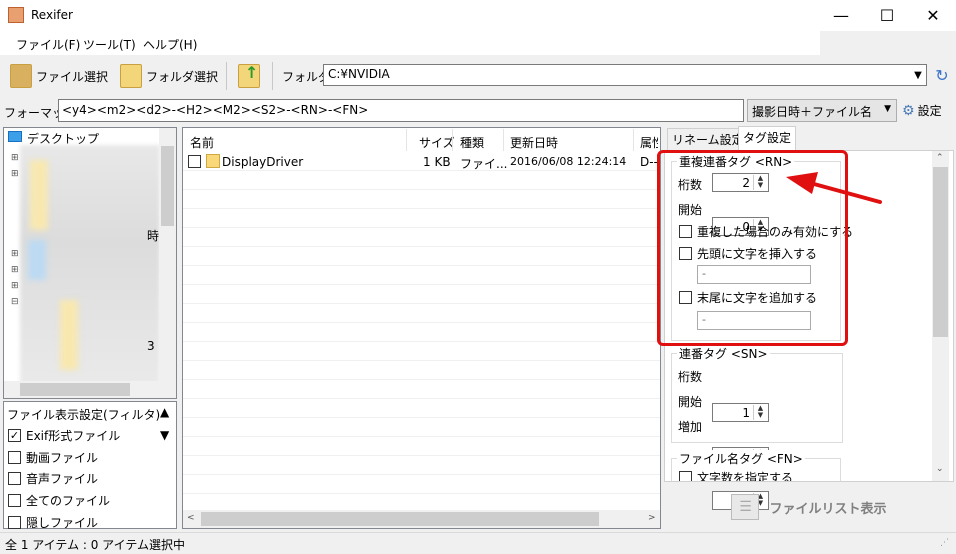 Image resolution: width=956 pixels, height=554 pixels. I want to click on minimize-button: —, so click(841, 15).